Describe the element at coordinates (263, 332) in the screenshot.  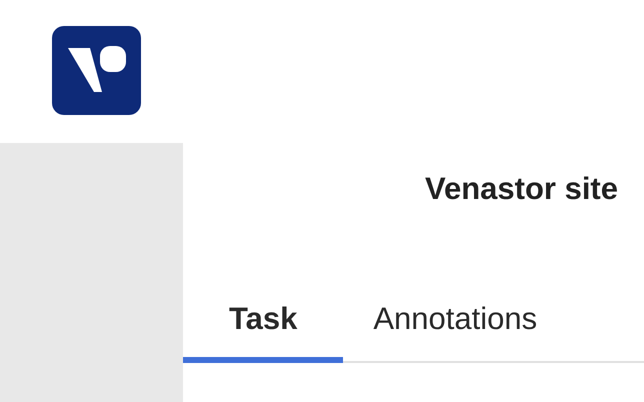
I see `tab: Task` at that location.